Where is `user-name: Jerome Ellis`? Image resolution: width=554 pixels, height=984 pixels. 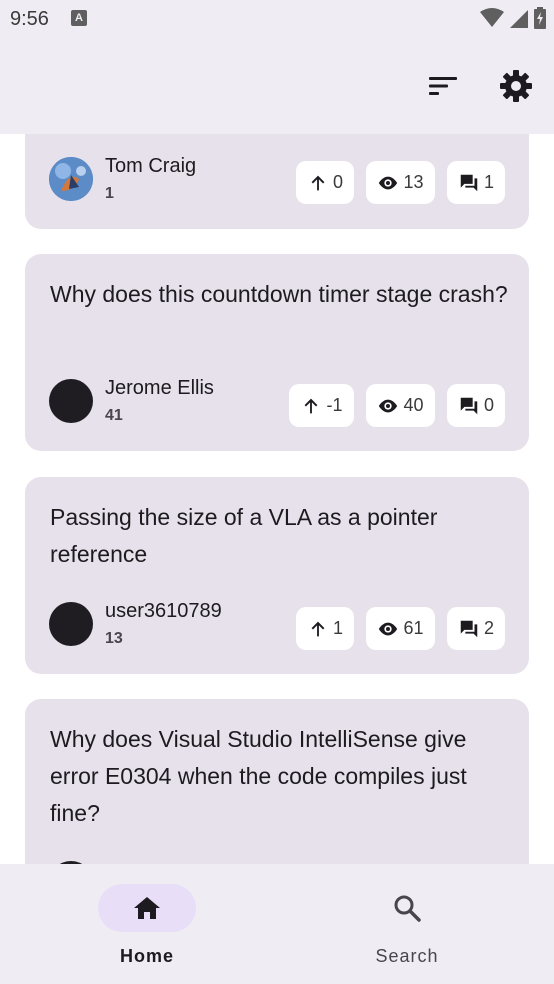
user-name: Jerome Ellis is located at coordinates (159, 388).